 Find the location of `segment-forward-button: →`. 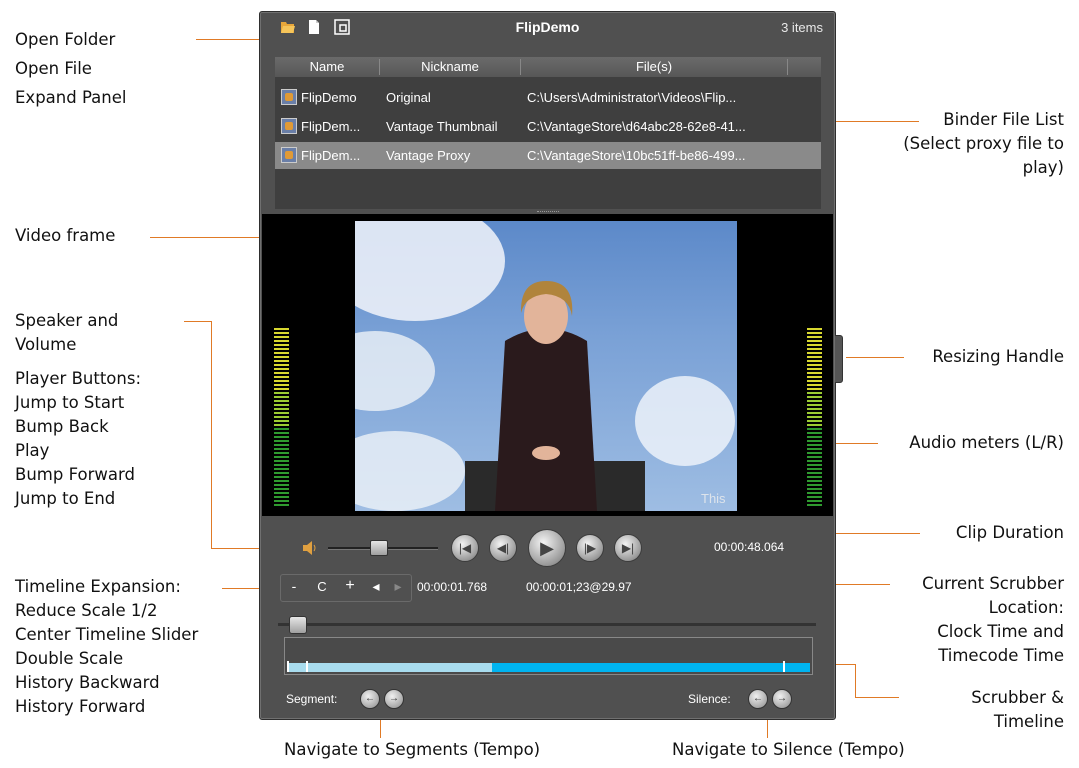

segment-forward-button: → is located at coordinates (394, 699).